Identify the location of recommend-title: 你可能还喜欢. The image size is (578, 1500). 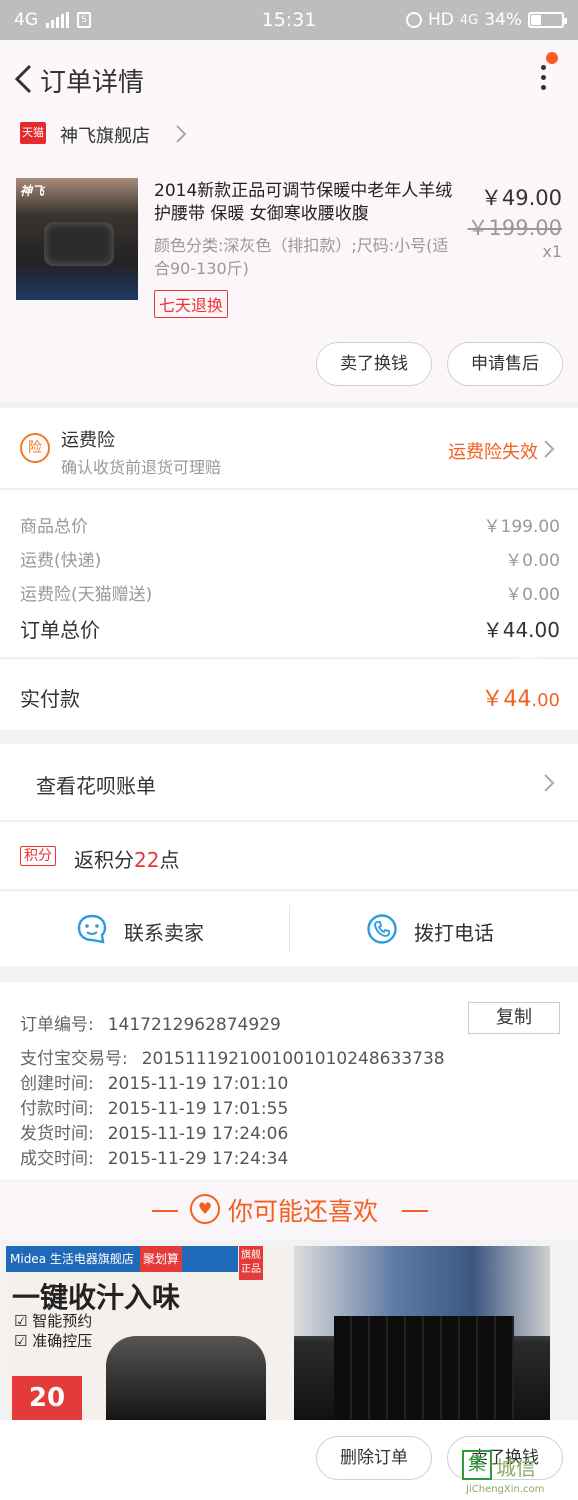
(303, 1211).